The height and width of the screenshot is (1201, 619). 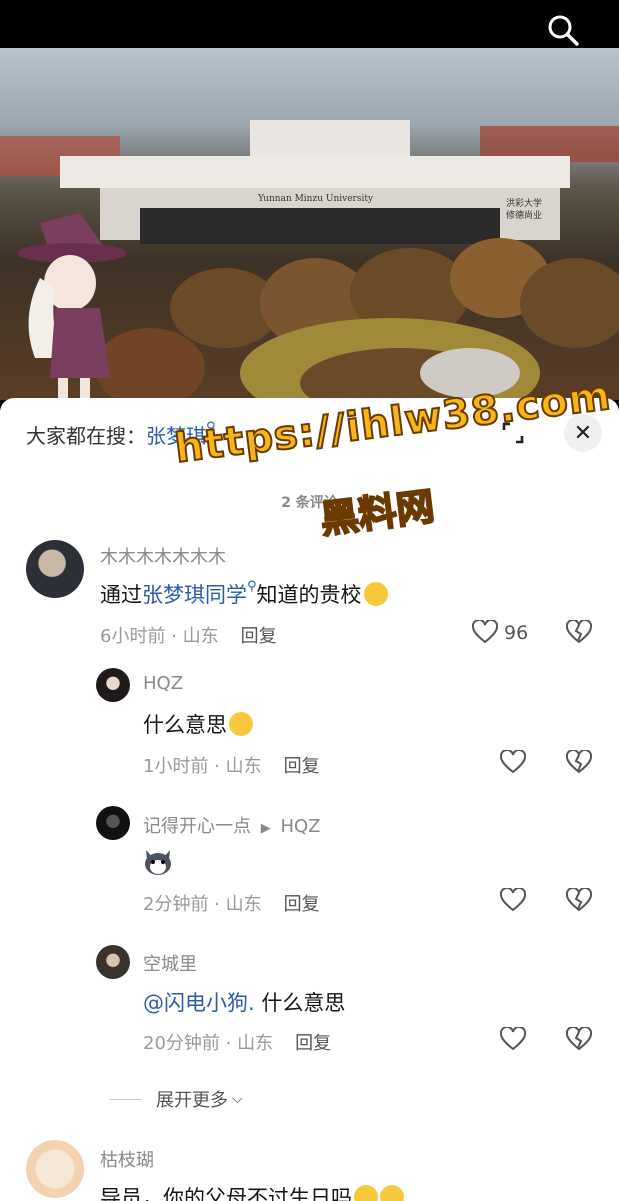 I want to click on reply-meta: 1小时前 · 山东 回复, so click(x=231, y=765).